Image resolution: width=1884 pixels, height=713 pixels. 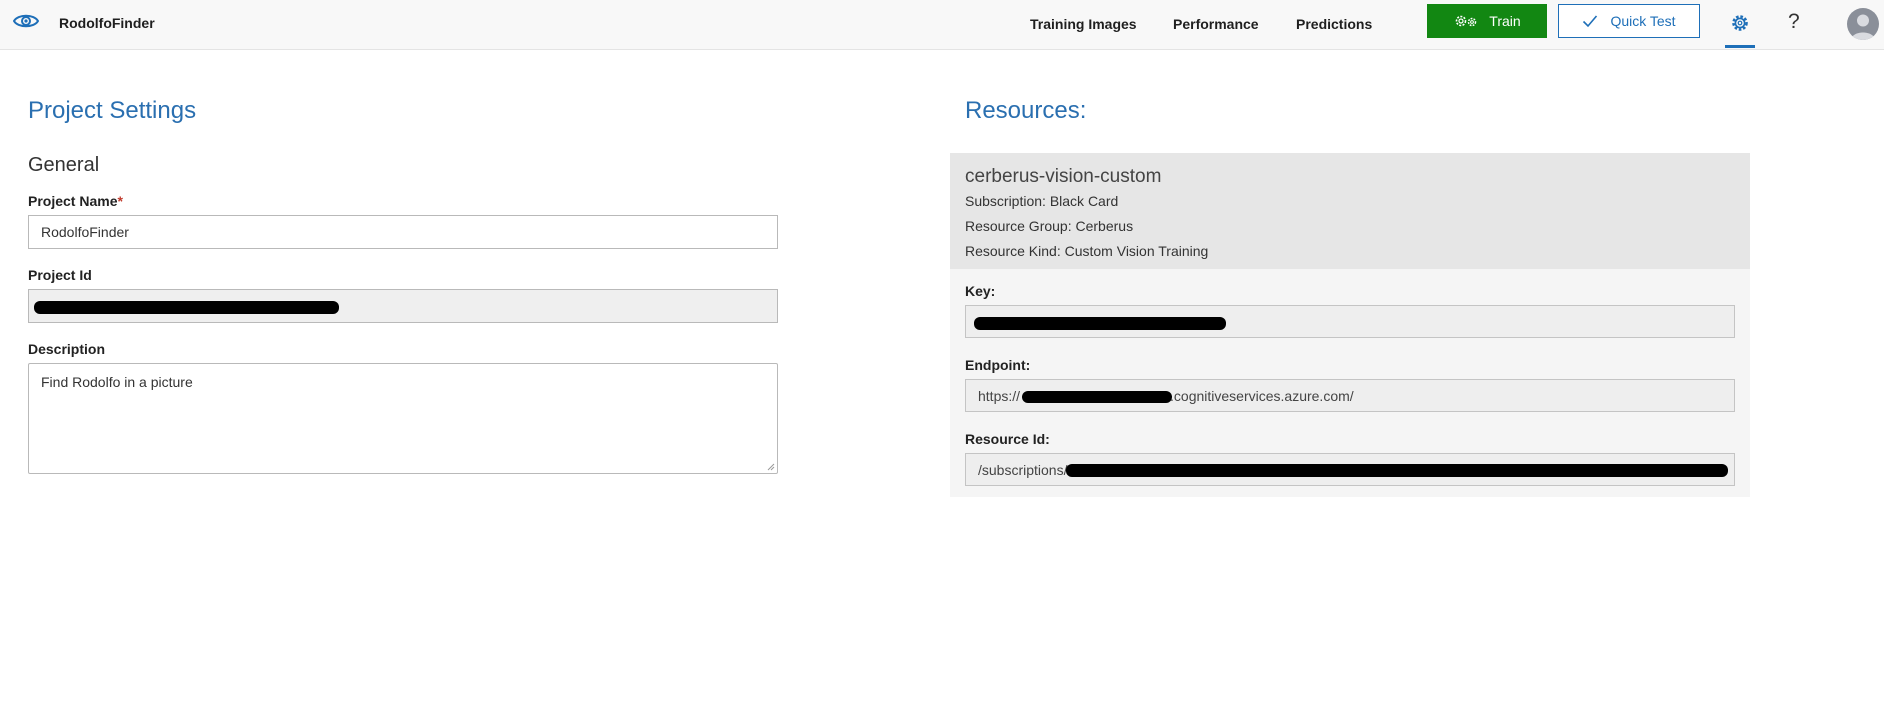 I want to click on project-id-label: Project Id, so click(x=60, y=275).